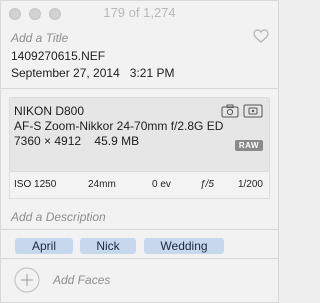 Image resolution: width=320 pixels, height=303 pixels. Describe the element at coordinates (58, 217) in the screenshot. I see `description-placeholder: Add a Description` at that location.